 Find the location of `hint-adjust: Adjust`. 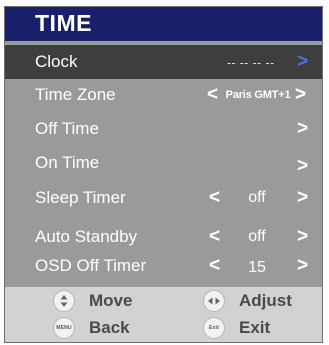

hint-adjust: Adjust is located at coordinates (247, 301).